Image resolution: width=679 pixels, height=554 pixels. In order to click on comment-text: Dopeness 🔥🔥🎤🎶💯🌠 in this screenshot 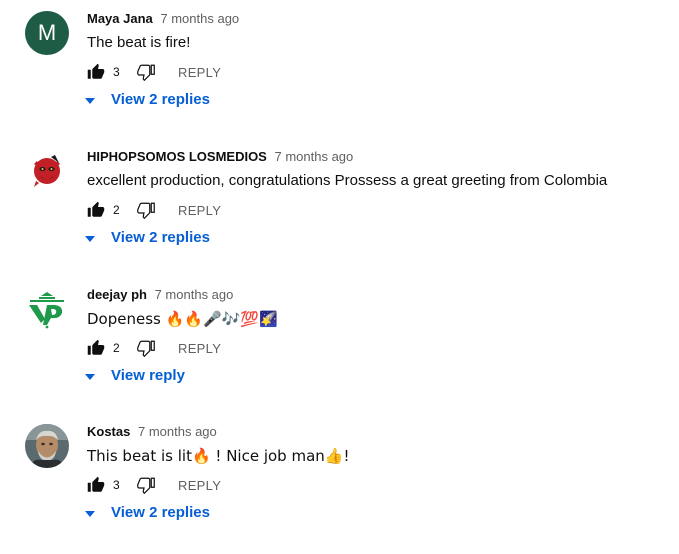, I will do `click(182, 319)`.